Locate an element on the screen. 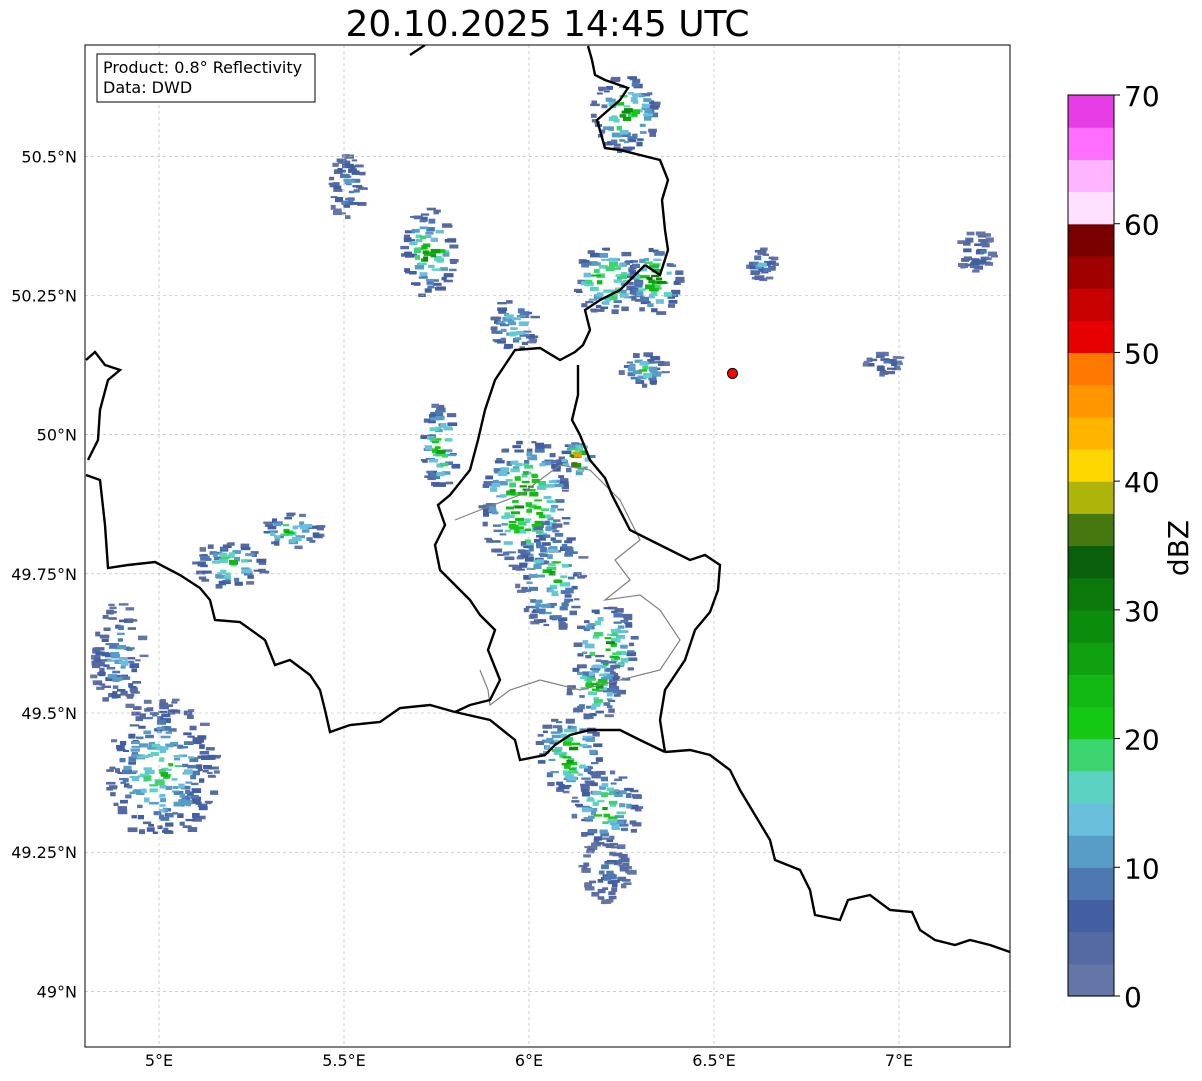  belgium-france-border is located at coordinates (270, 603).